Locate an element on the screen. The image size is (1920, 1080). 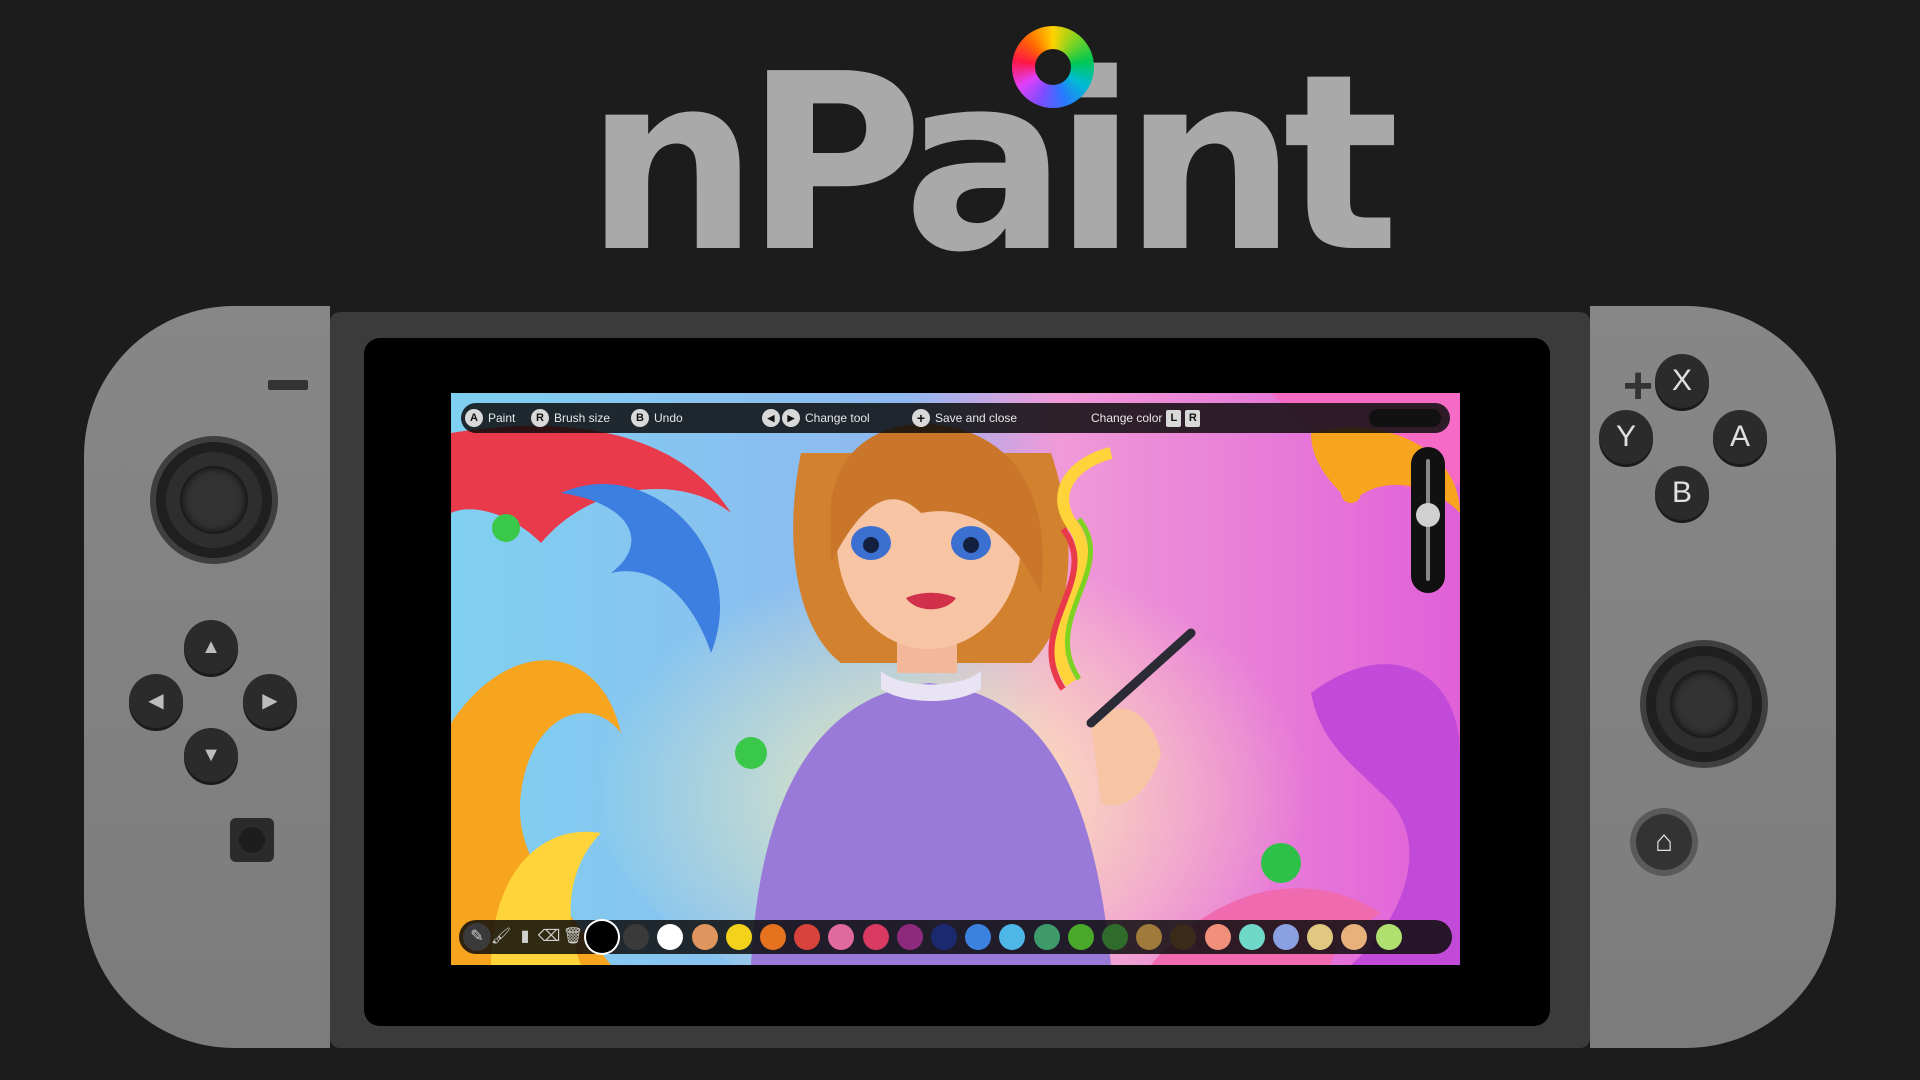
hint-paint-label: Paint is located at coordinates (502, 418).